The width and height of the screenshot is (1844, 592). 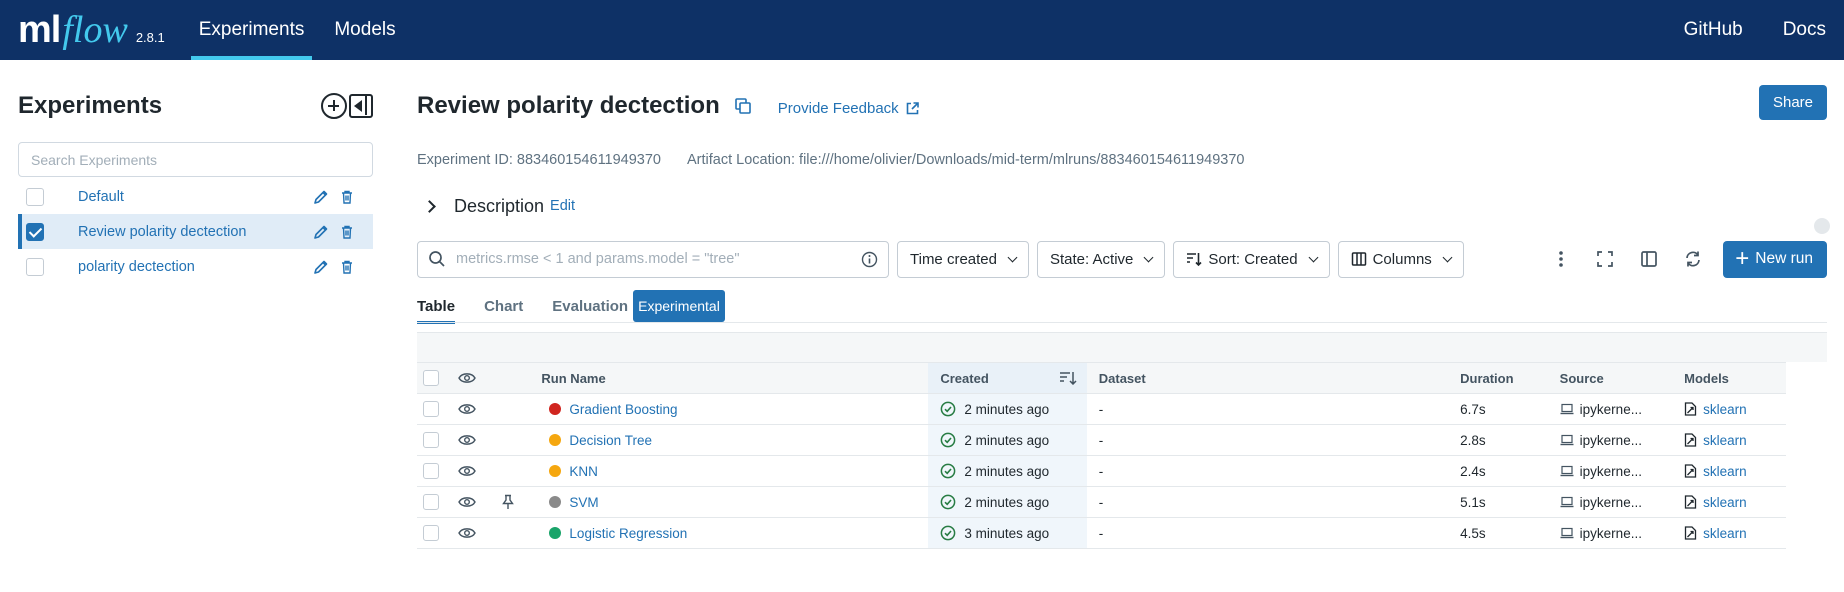 I want to click on tab-chart: Chart, so click(x=503, y=306).